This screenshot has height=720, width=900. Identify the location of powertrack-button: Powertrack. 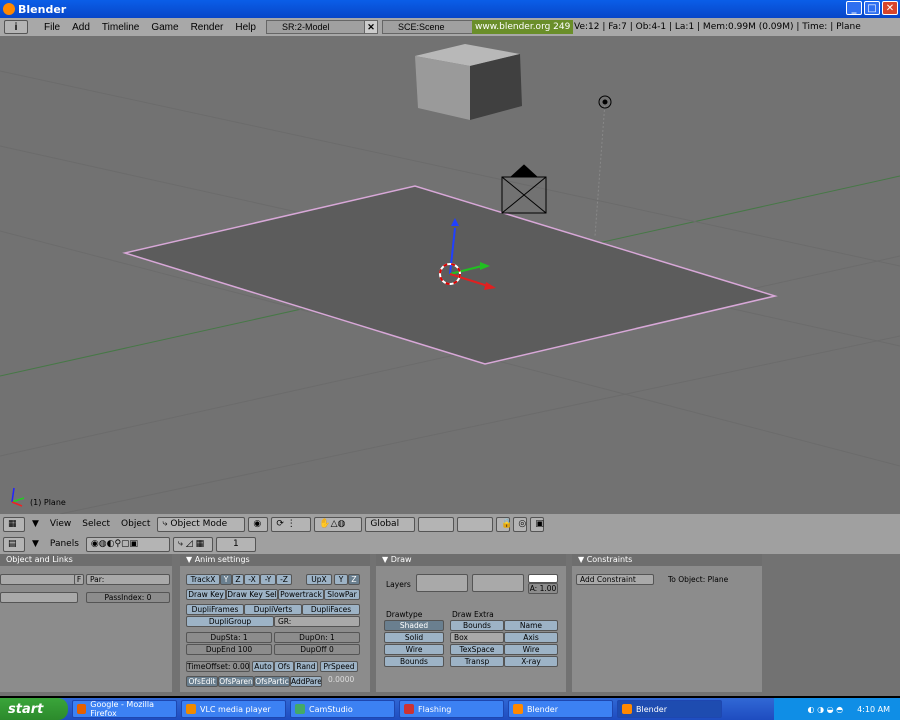
(301, 594).